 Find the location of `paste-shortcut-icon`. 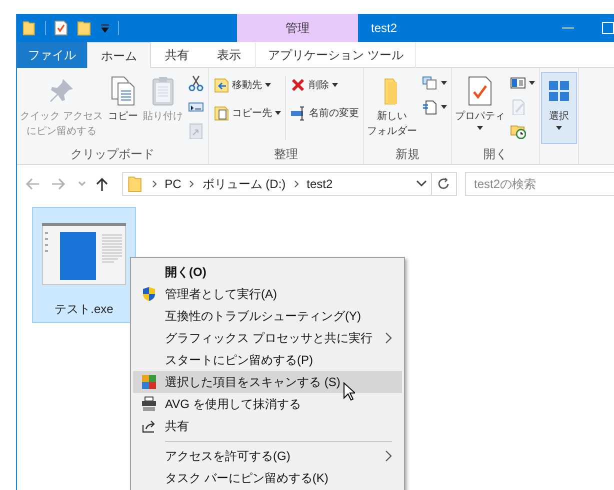

paste-shortcut-icon is located at coordinates (196, 131).